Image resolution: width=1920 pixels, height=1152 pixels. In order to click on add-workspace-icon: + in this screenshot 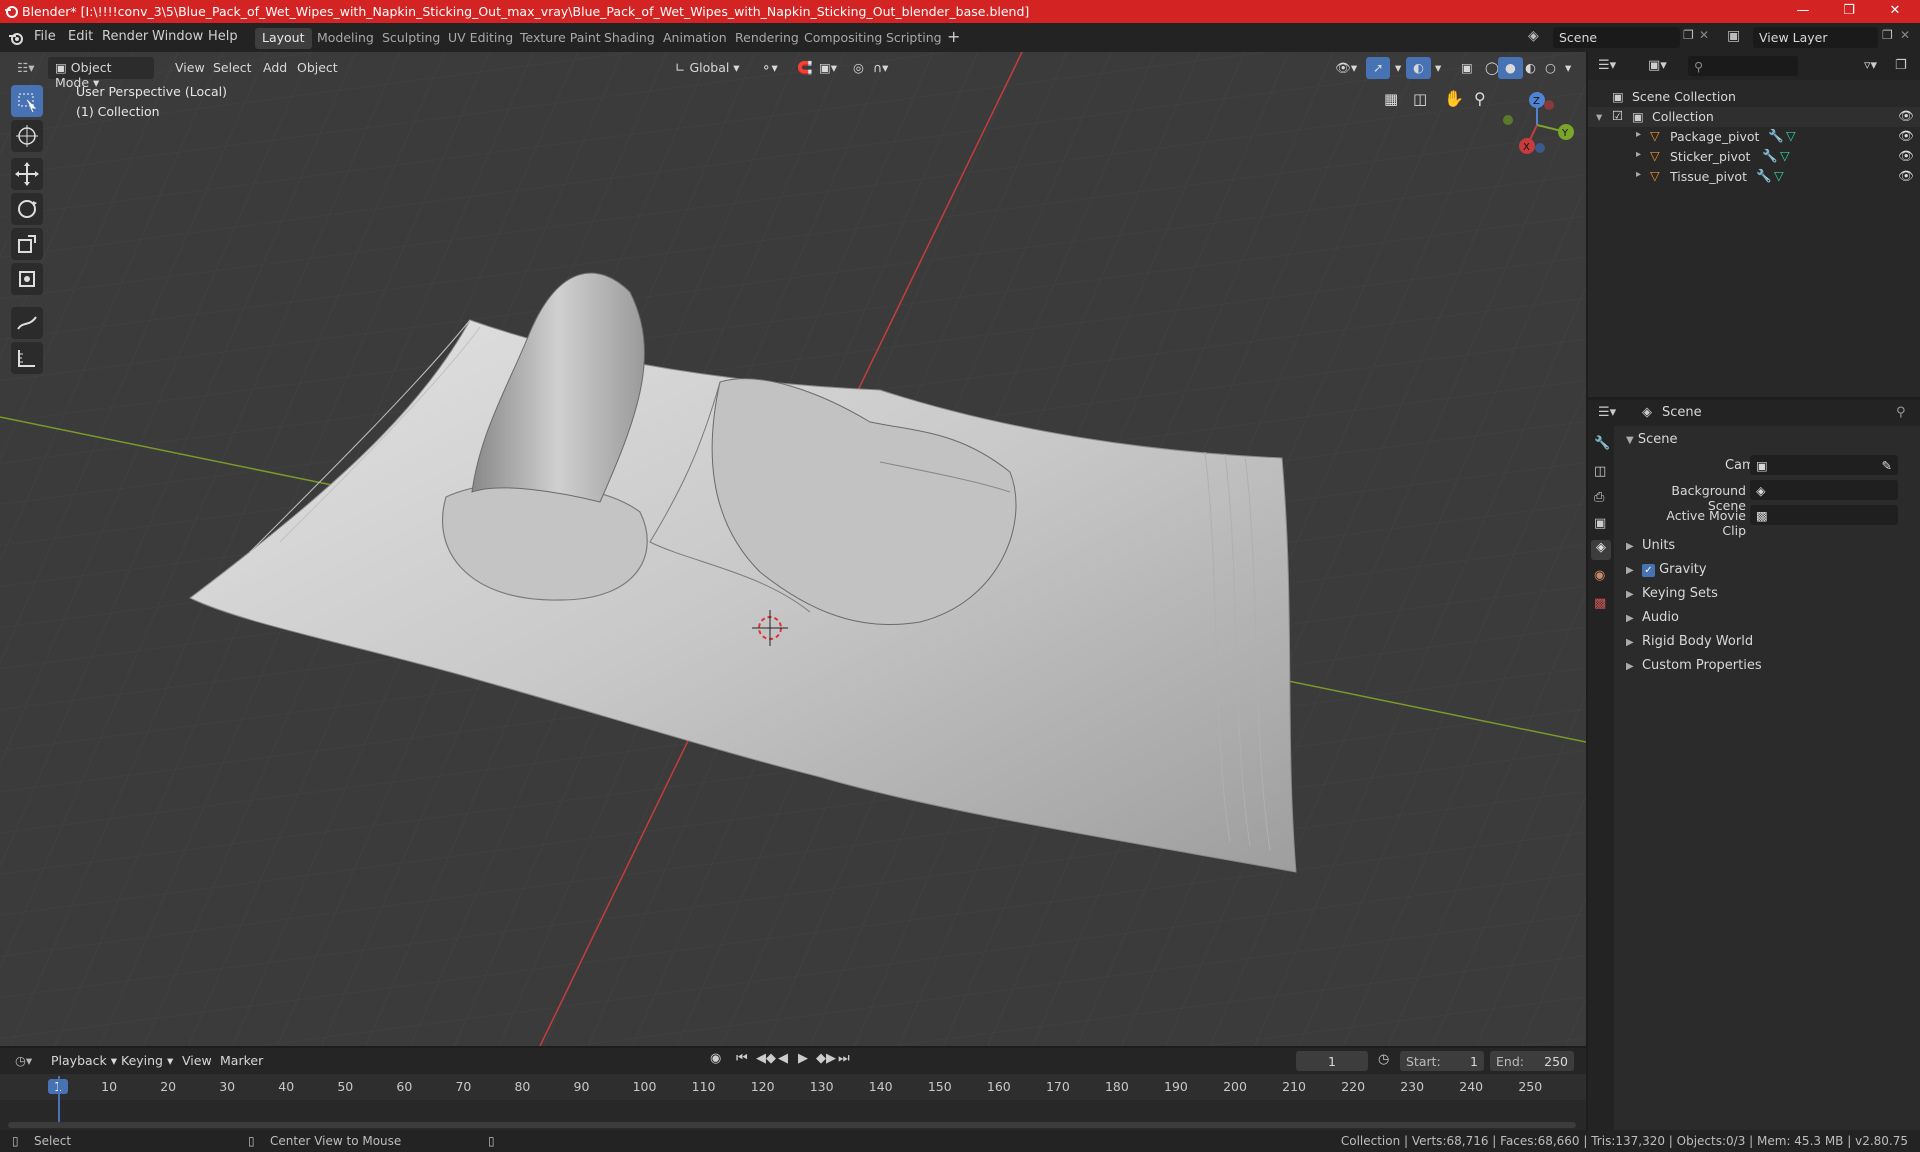, I will do `click(953, 36)`.